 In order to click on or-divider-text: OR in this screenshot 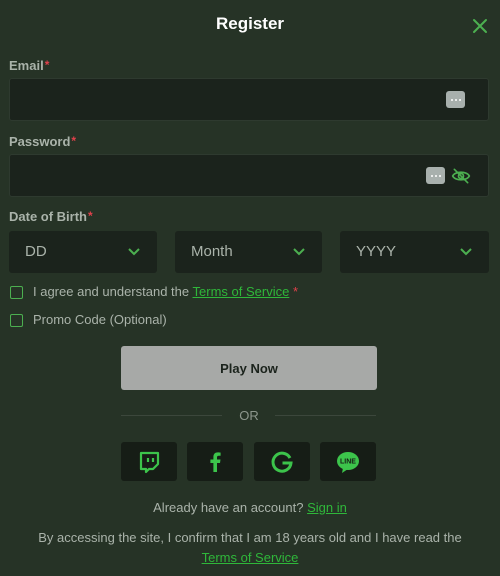, I will do `click(249, 415)`.